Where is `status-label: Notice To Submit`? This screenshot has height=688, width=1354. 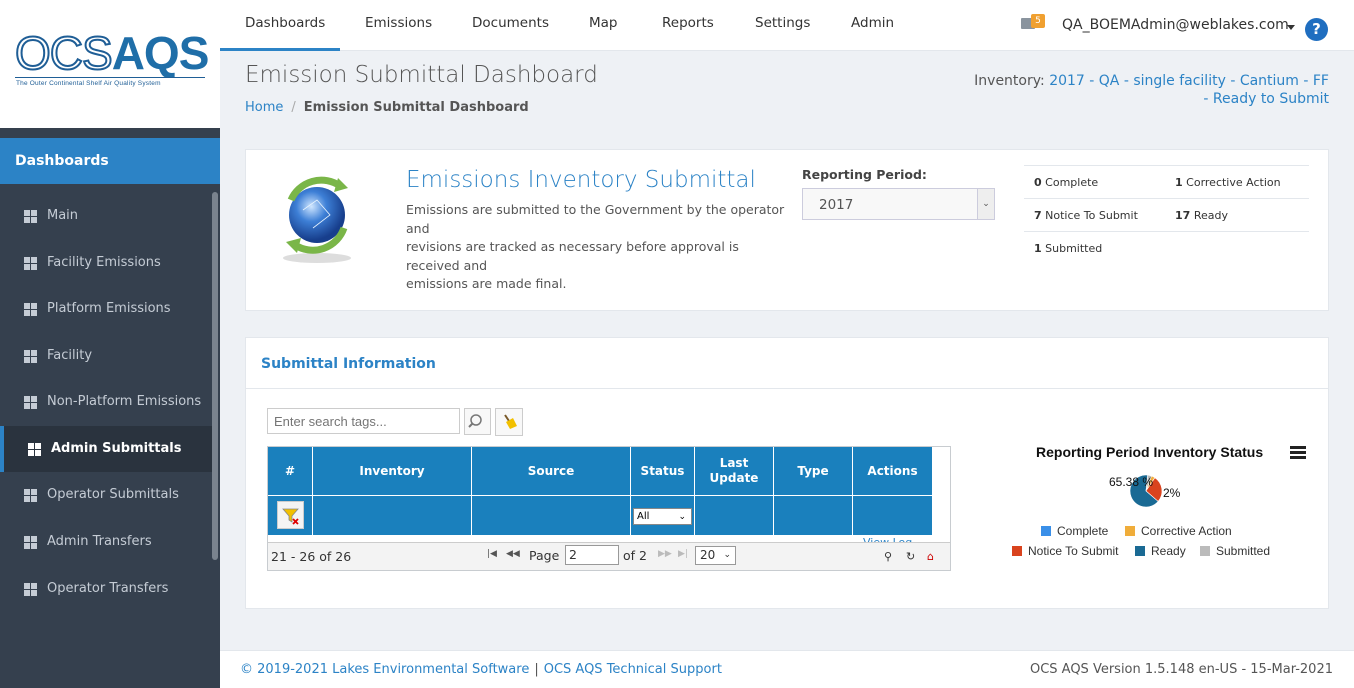 status-label: Notice To Submit is located at coordinates (1091, 215).